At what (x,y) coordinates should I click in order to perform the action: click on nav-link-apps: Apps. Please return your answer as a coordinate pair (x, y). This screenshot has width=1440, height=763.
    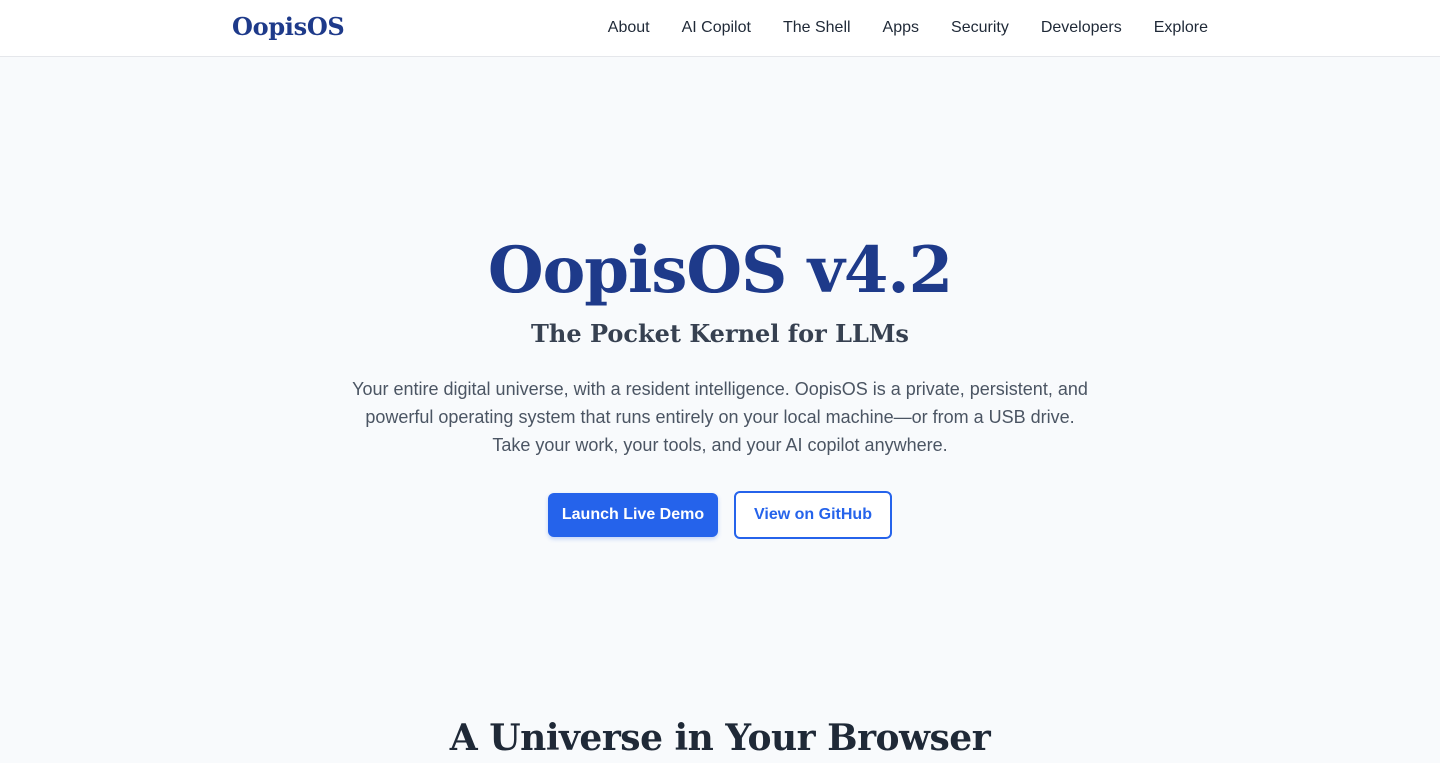
    Looking at the image, I should click on (901, 28).